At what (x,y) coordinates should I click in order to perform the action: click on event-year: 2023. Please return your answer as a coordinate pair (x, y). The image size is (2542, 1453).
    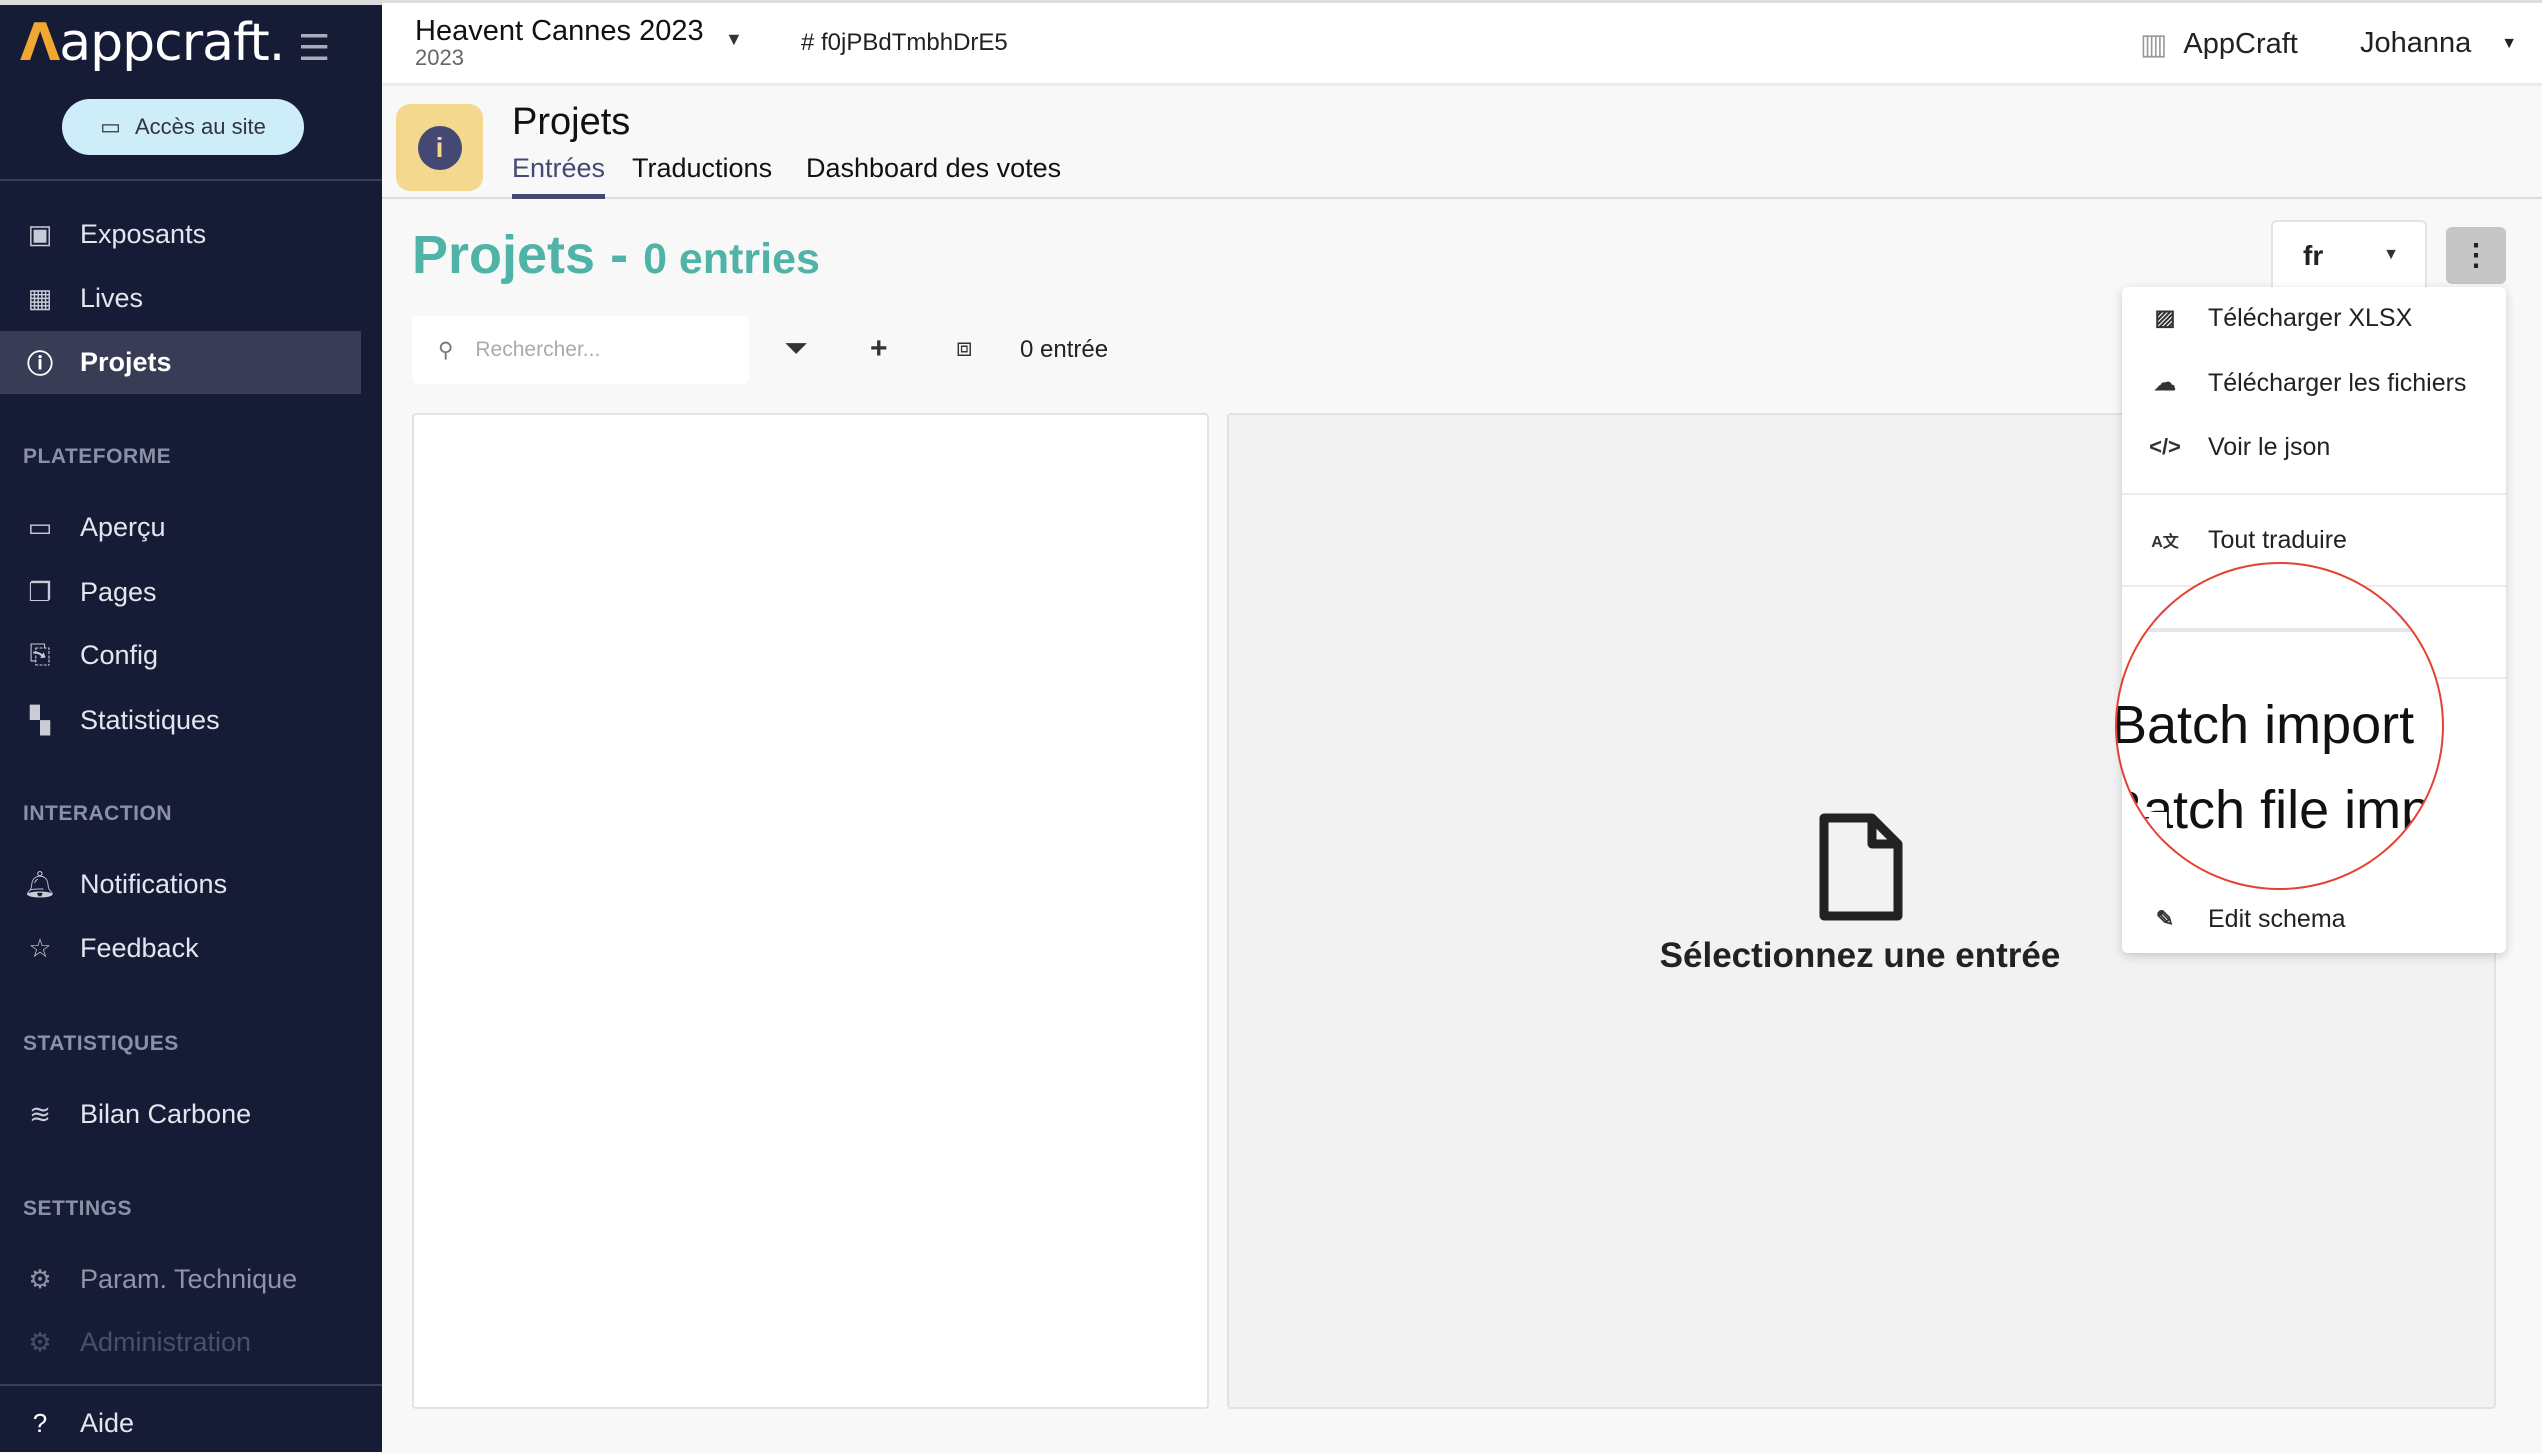
    Looking at the image, I should click on (439, 57).